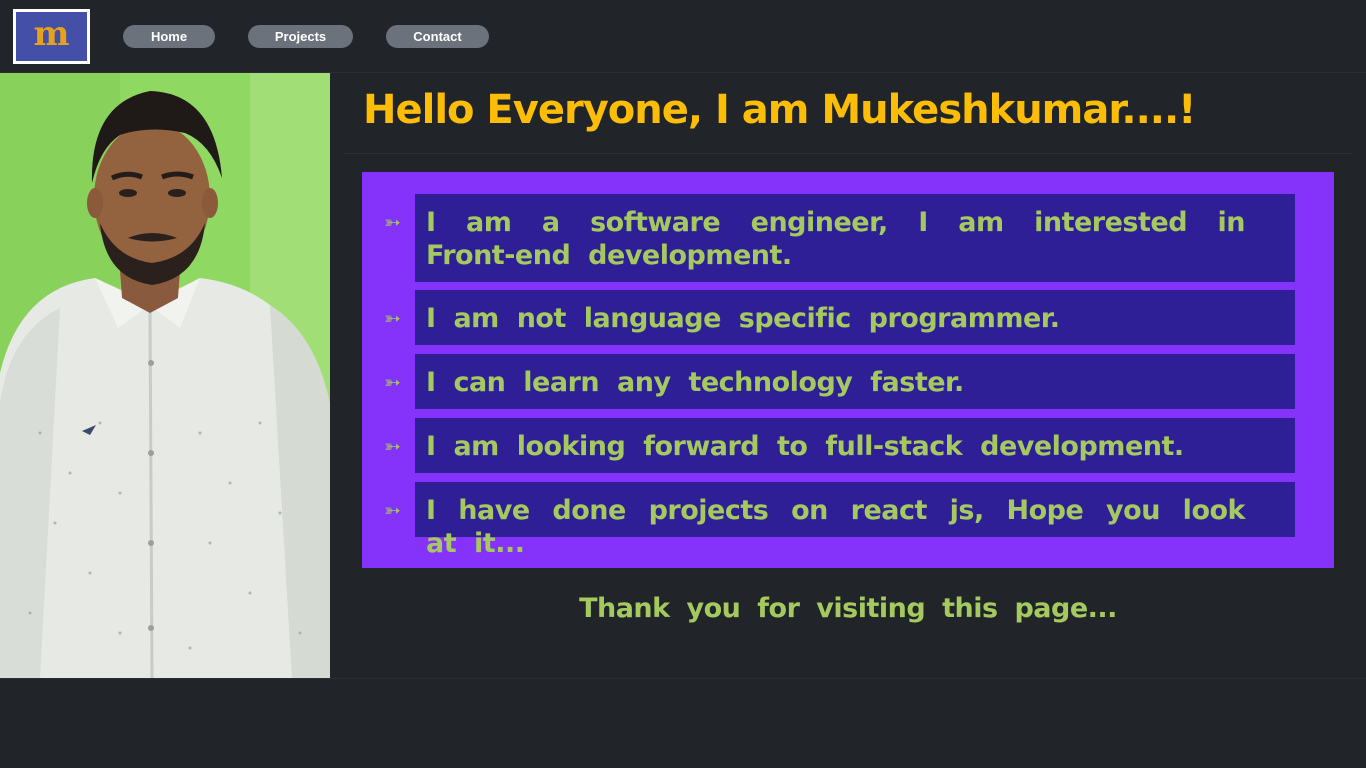 This screenshot has height=768, width=1366. Describe the element at coordinates (779, 110) in the screenshot. I see `page-title: Hello Everyone, I am Mukeshkumar....!` at that location.